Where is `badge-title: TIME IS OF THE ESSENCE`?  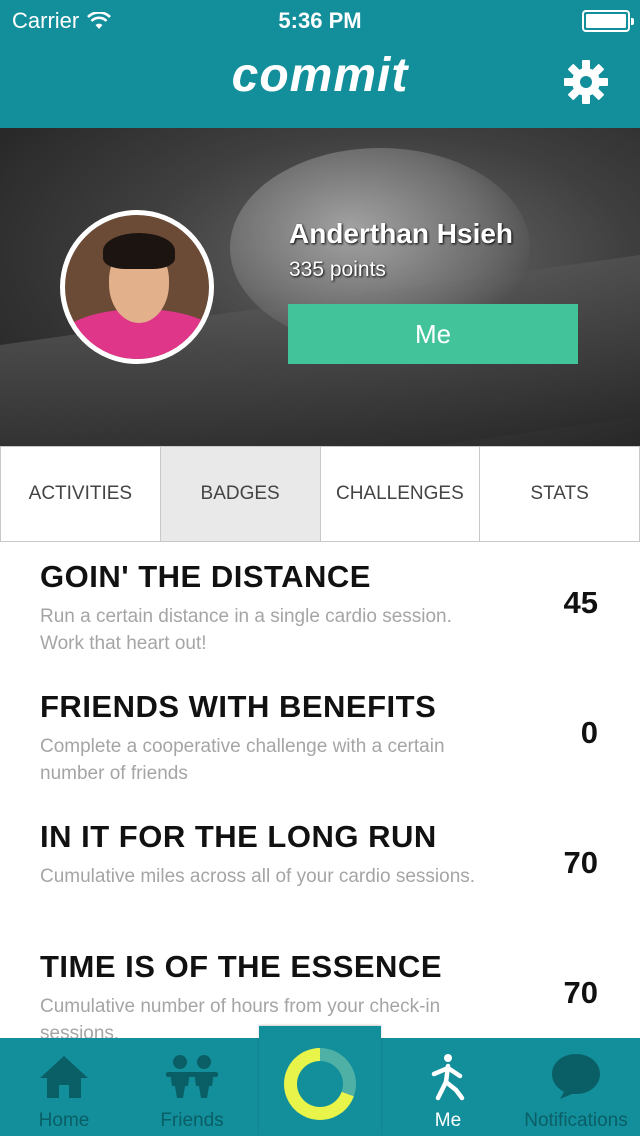
badge-title: TIME IS OF THE ESSENCE is located at coordinates (241, 966).